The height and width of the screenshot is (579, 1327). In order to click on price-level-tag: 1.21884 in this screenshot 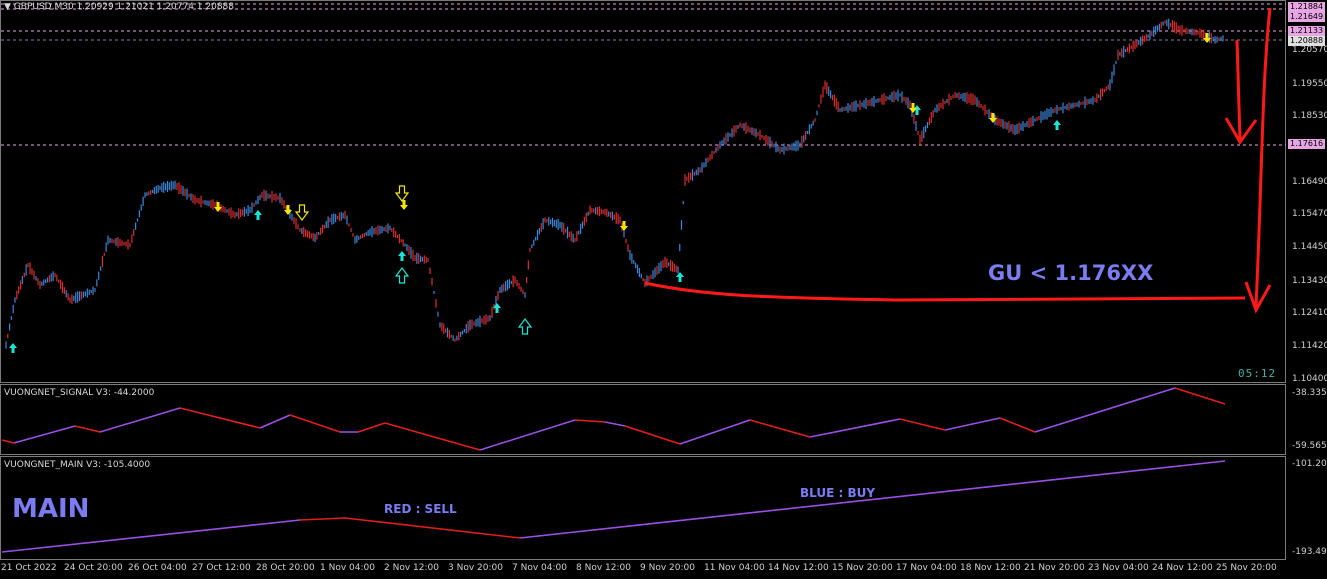, I will do `click(1307, 7)`.